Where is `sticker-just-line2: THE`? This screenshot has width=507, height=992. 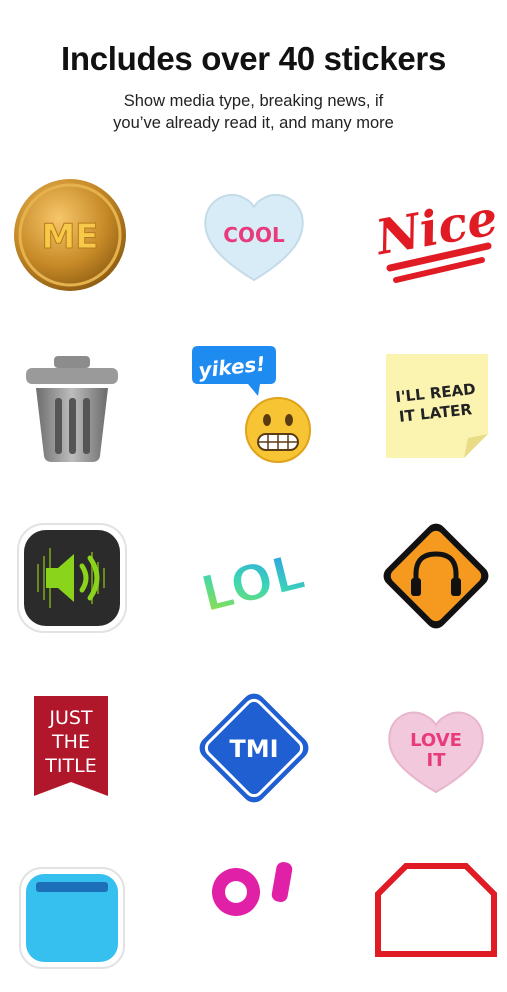
sticker-just-line2: THE is located at coordinates (70, 742).